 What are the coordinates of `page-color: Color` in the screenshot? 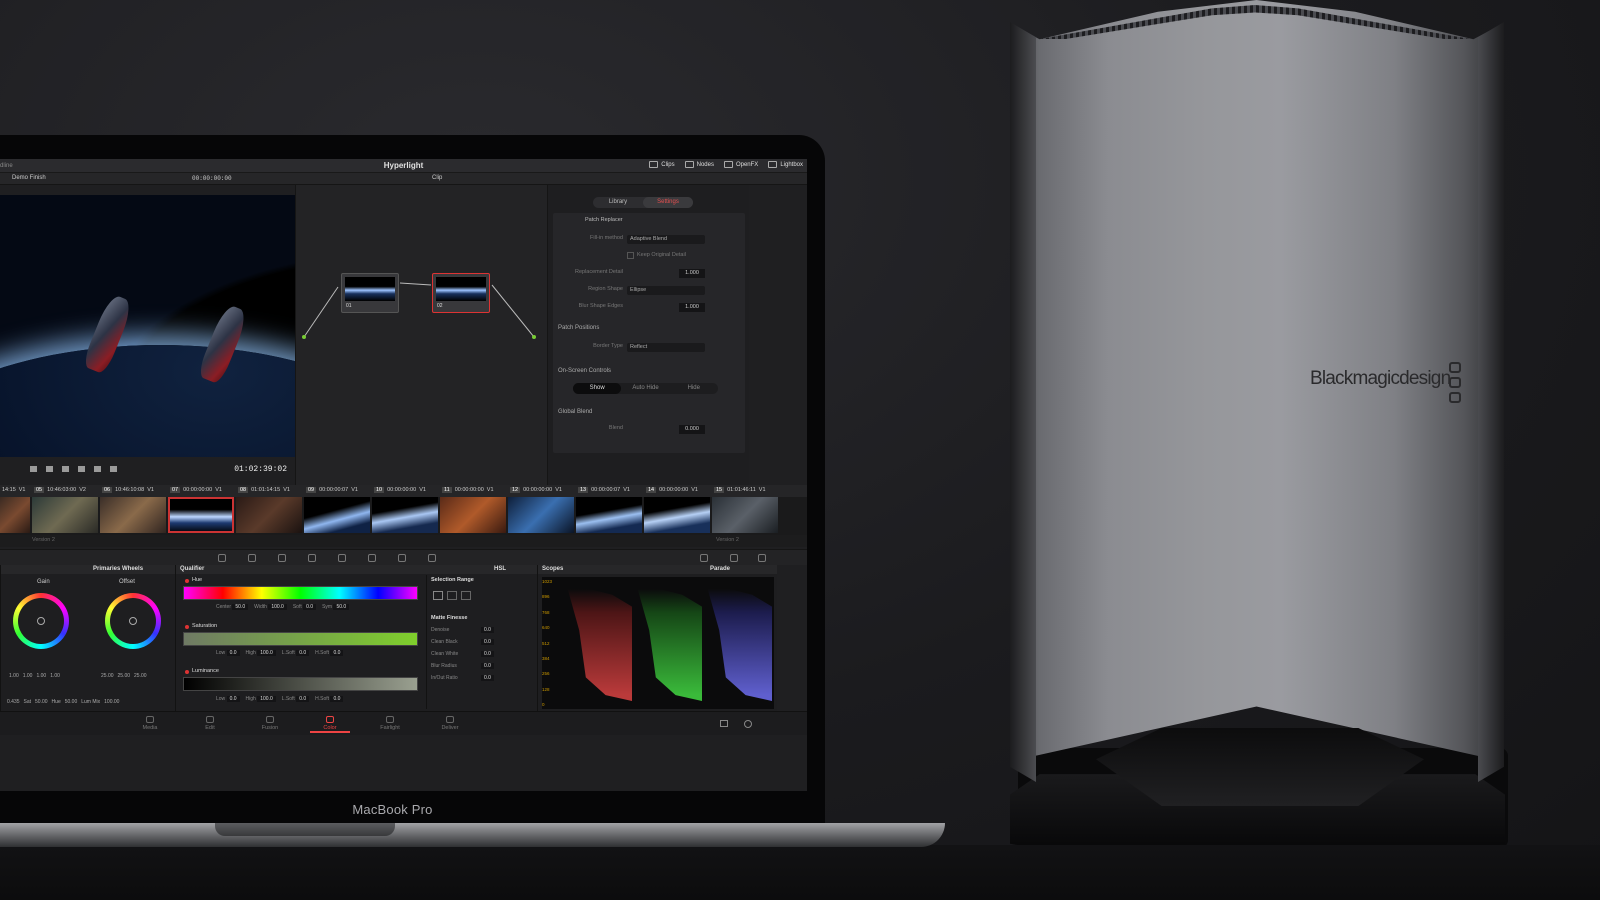 It's located at (330, 724).